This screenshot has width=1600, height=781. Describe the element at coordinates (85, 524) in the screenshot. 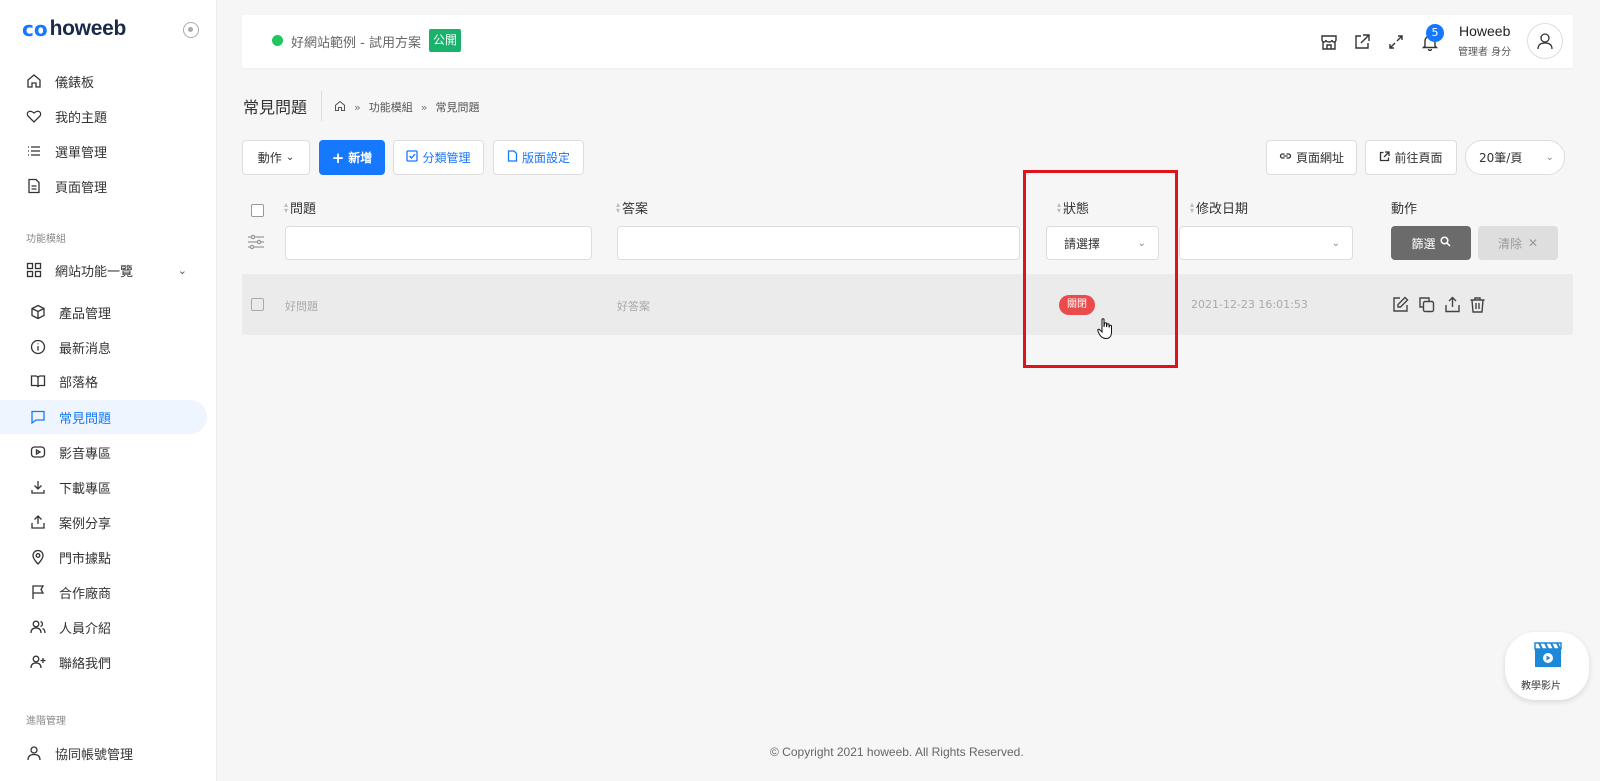

I see `sidebar-item-label: 案例分享` at that location.